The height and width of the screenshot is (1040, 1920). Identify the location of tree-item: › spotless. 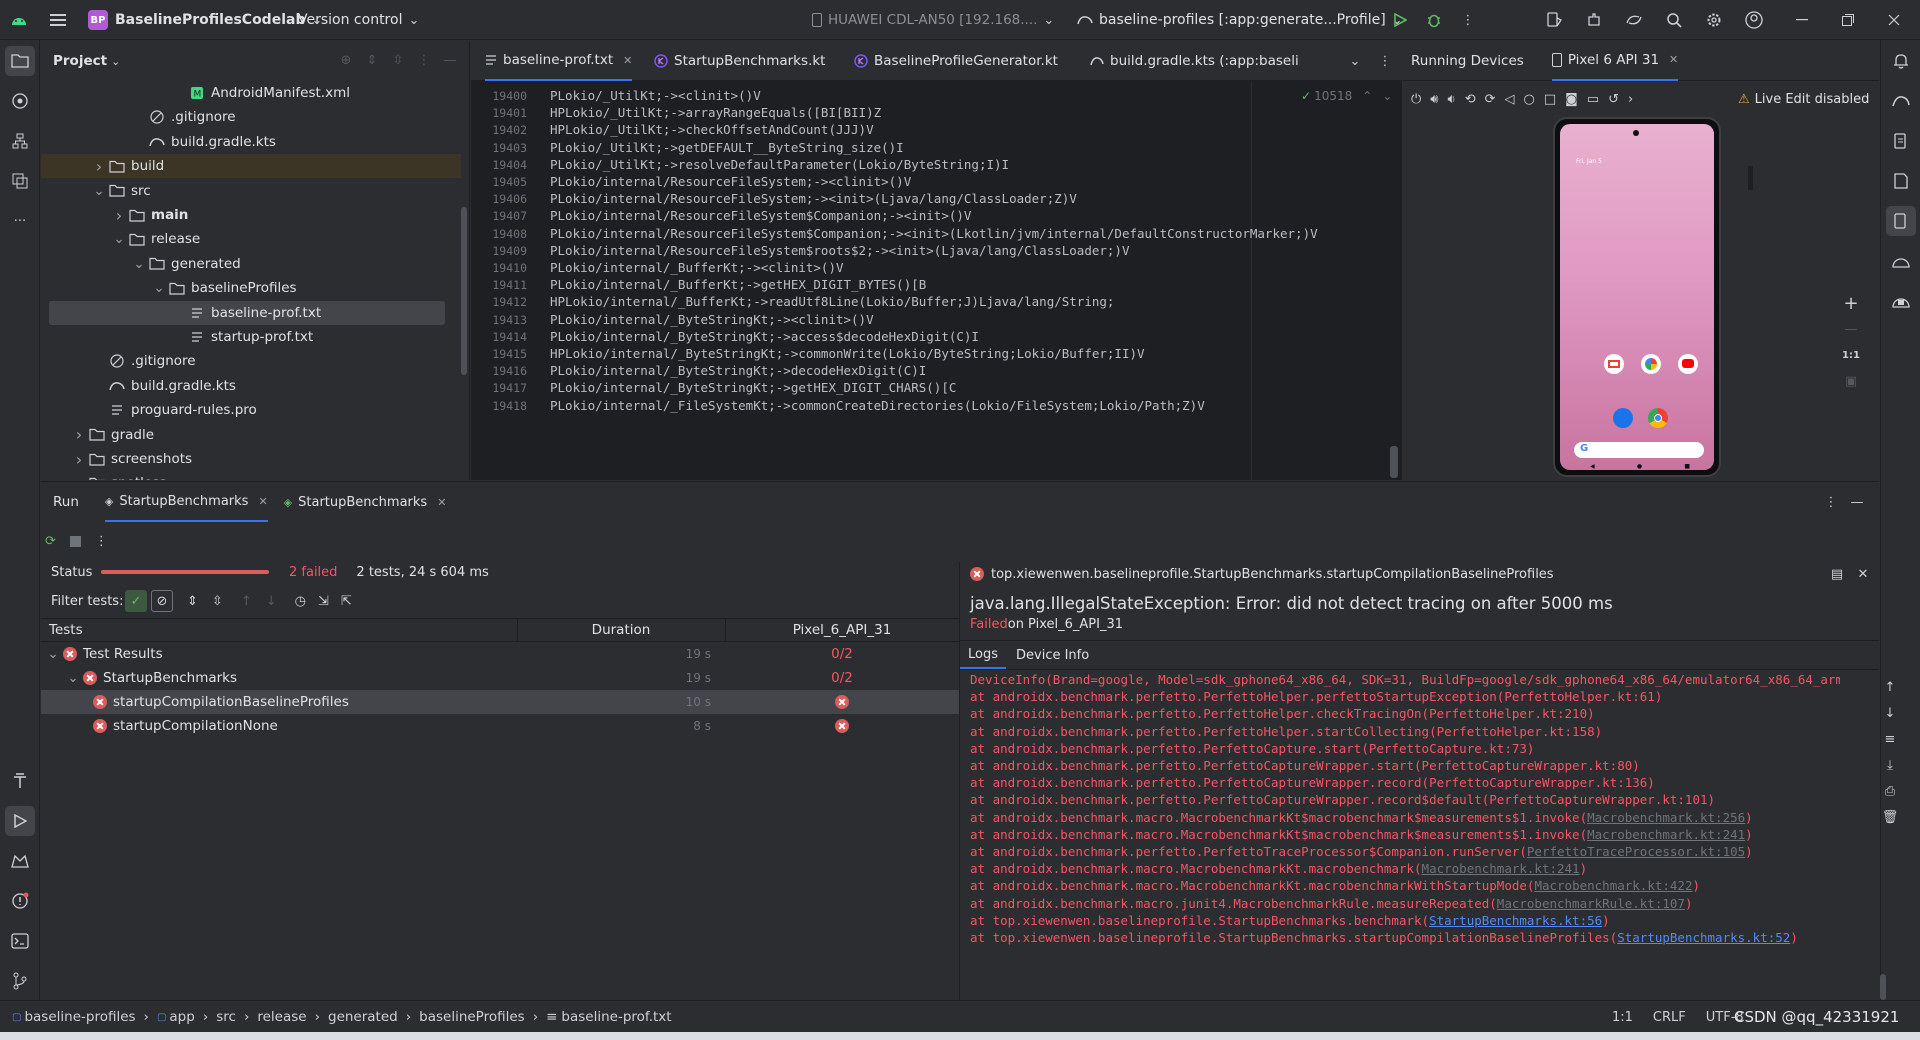
(251, 475).